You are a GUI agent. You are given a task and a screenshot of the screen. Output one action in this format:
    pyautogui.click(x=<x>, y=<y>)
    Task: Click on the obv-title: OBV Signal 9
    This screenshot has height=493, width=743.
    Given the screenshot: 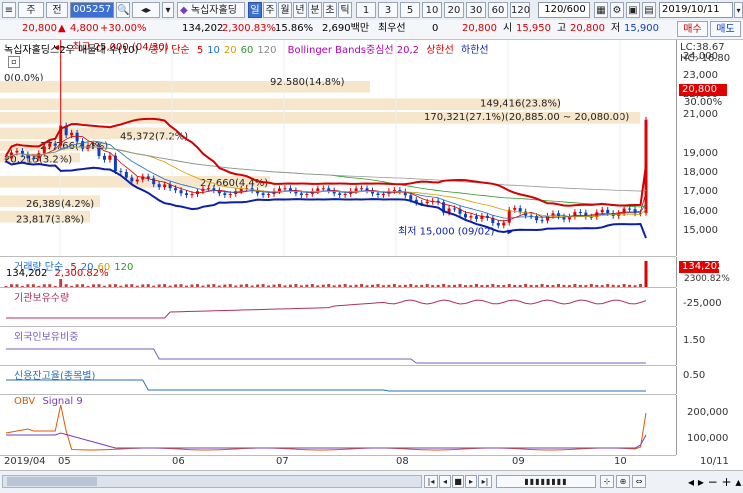 What is the action you would take?
    pyautogui.click(x=48, y=401)
    